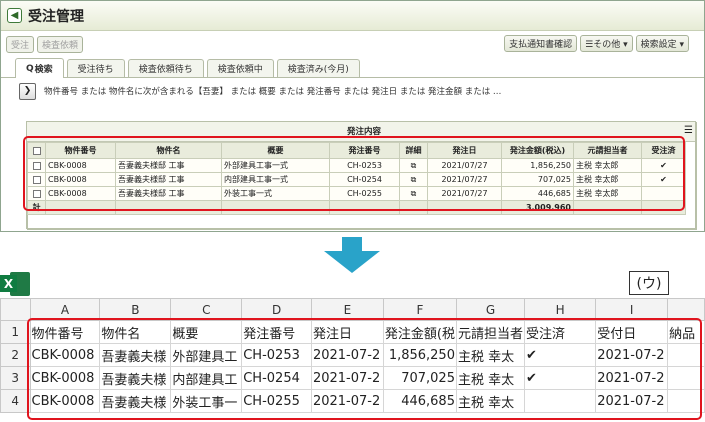  What do you see at coordinates (276, 309) in the screenshot?
I see `col-letter: D` at bounding box center [276, 309].